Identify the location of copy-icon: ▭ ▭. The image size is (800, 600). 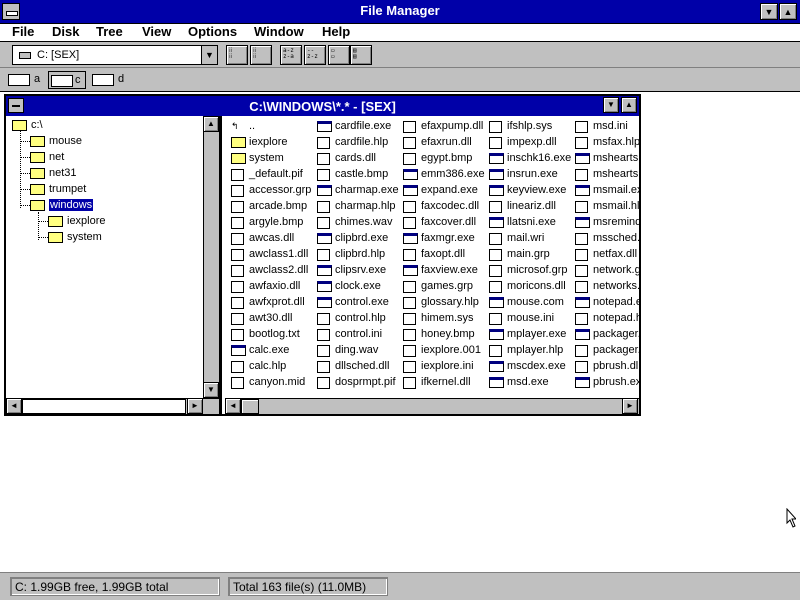
(339, 55).